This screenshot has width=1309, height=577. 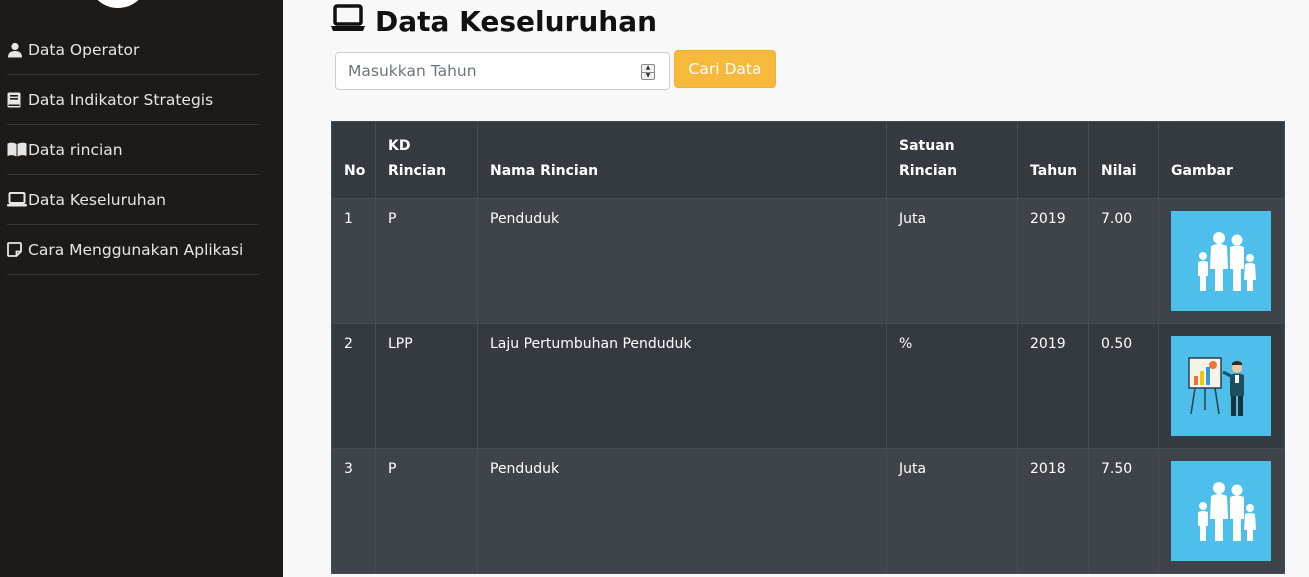 What do you see at coordinates (648, 75) in the screenshot?
I see `spinner-down-icon: ▼` at bounding box center [648, 75].